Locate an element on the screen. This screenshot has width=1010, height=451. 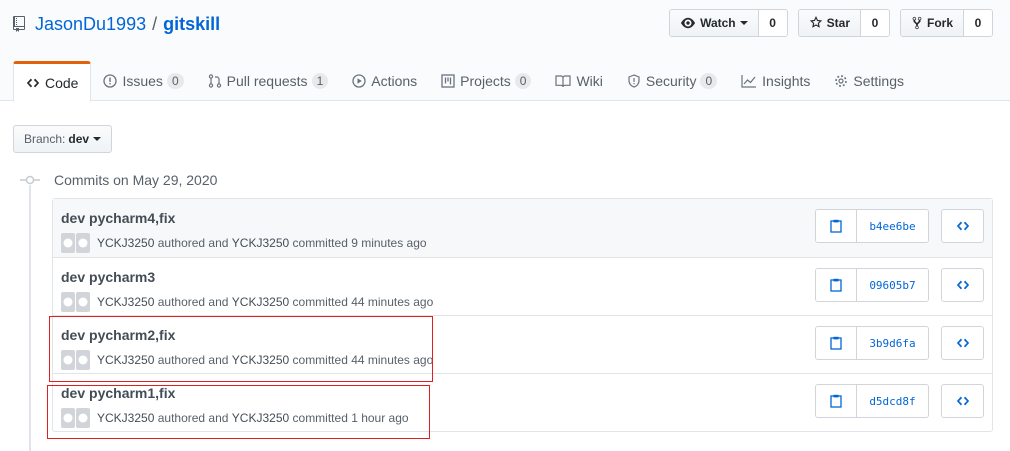
fork-button-group: Fork 0 is located at coordinates (946, 23).